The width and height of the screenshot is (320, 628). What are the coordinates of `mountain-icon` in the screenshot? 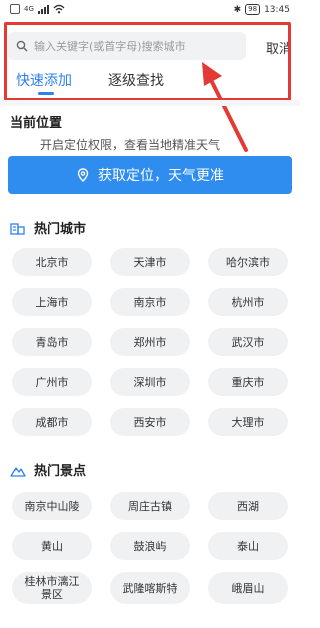 It's located at (18, 471).